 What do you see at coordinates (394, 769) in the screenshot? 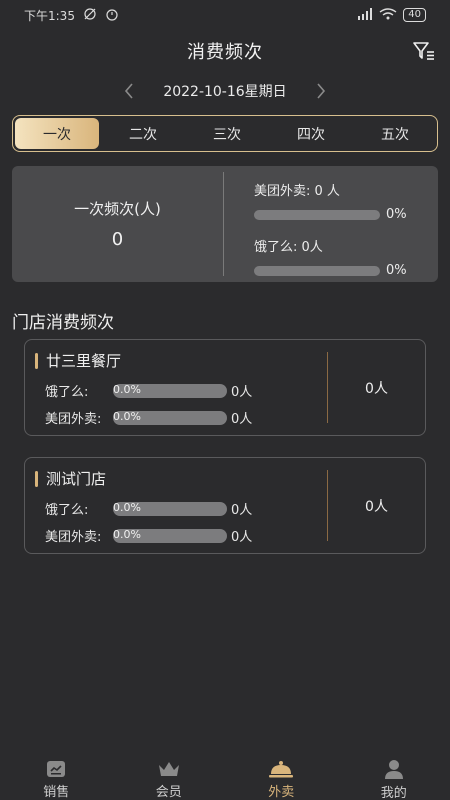
I see `user-icon` at bounding box center [394, 769].